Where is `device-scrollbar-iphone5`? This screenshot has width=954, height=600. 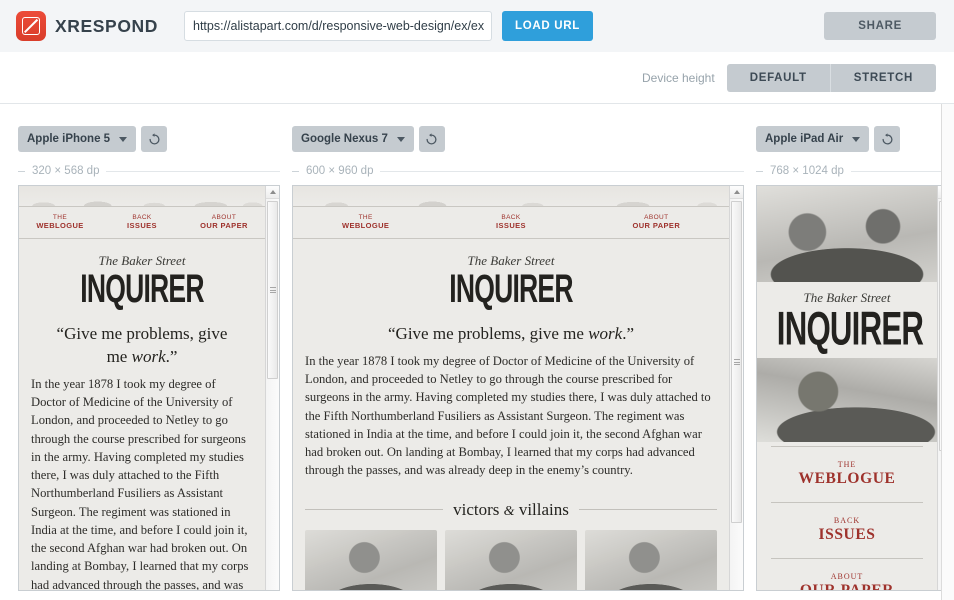
device-scrollbar-iphone5 is located at coordinates (272, 388).